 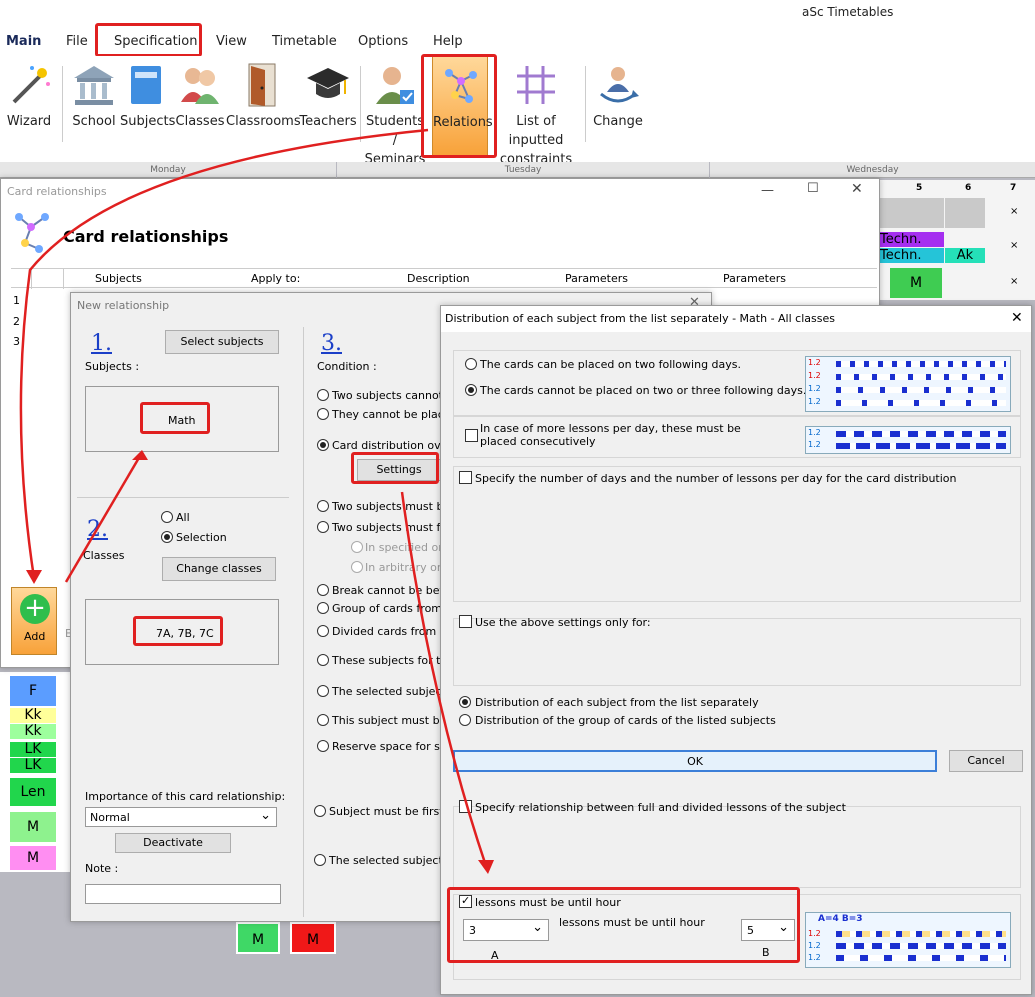 I want to click on specify-days-checkbox, so click(x=465, y=477).